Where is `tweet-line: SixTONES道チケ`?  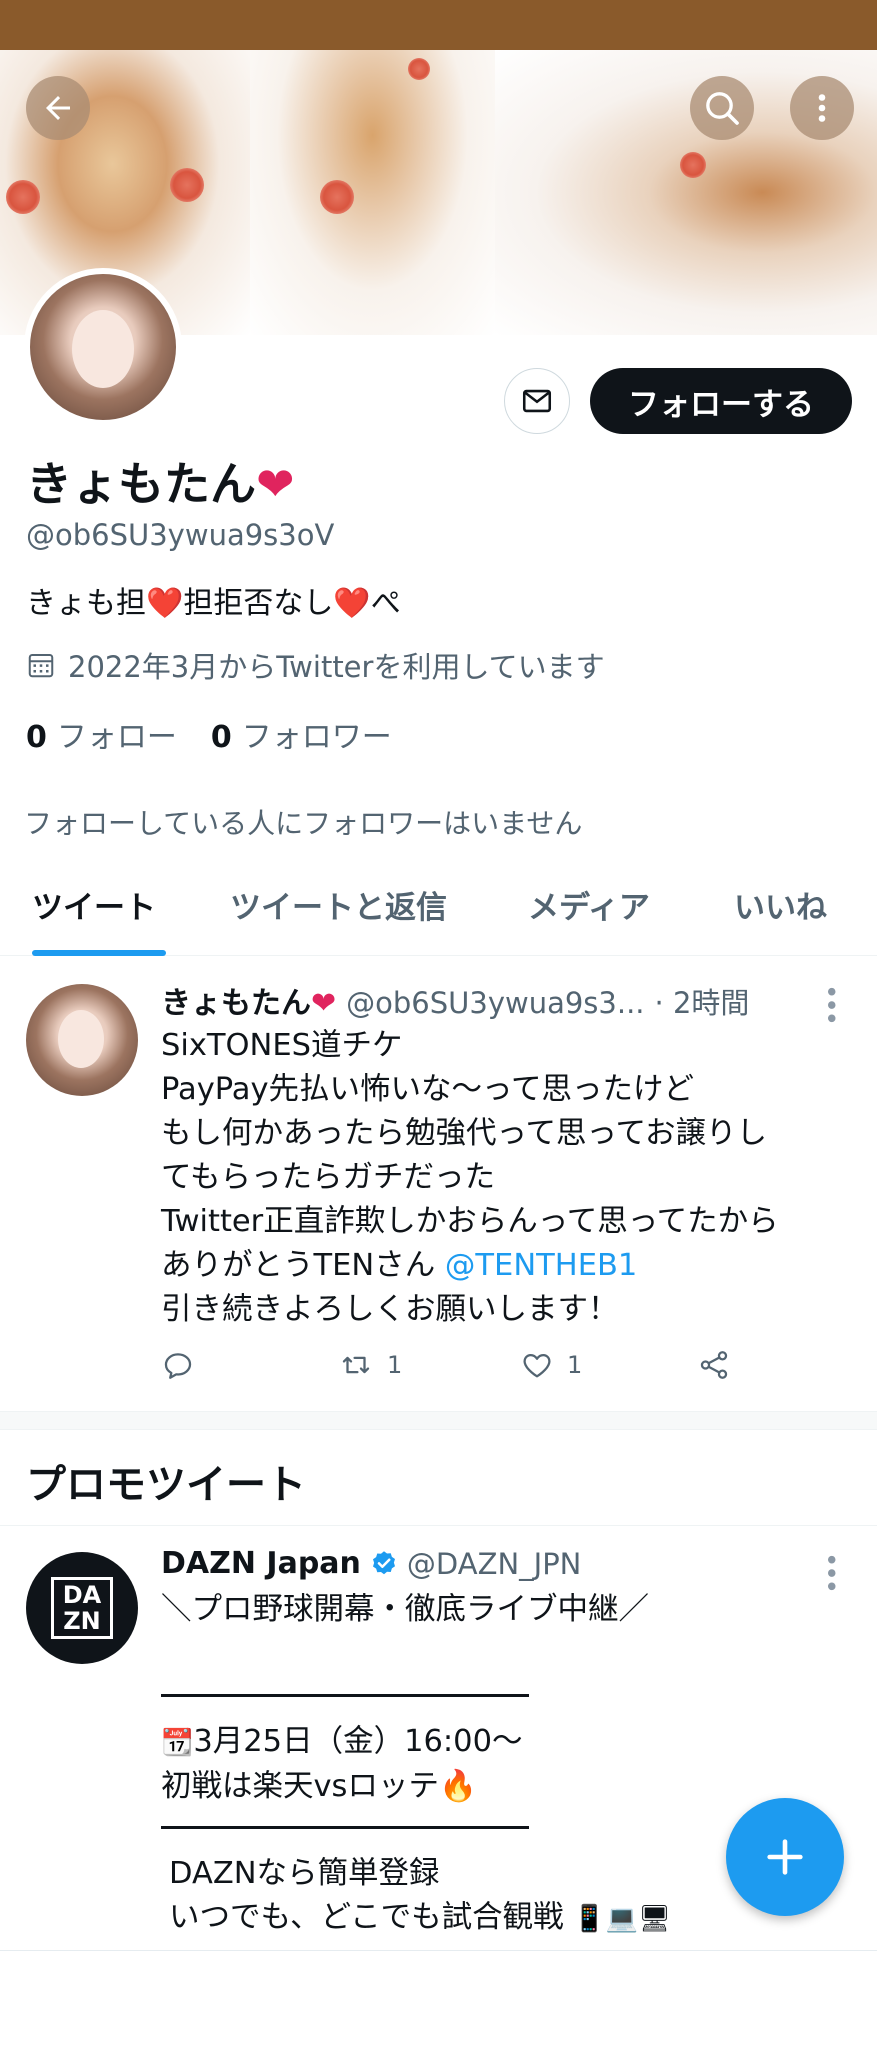 tweet-line: SixTONES道チケ is located at coordinates (282, 1045).